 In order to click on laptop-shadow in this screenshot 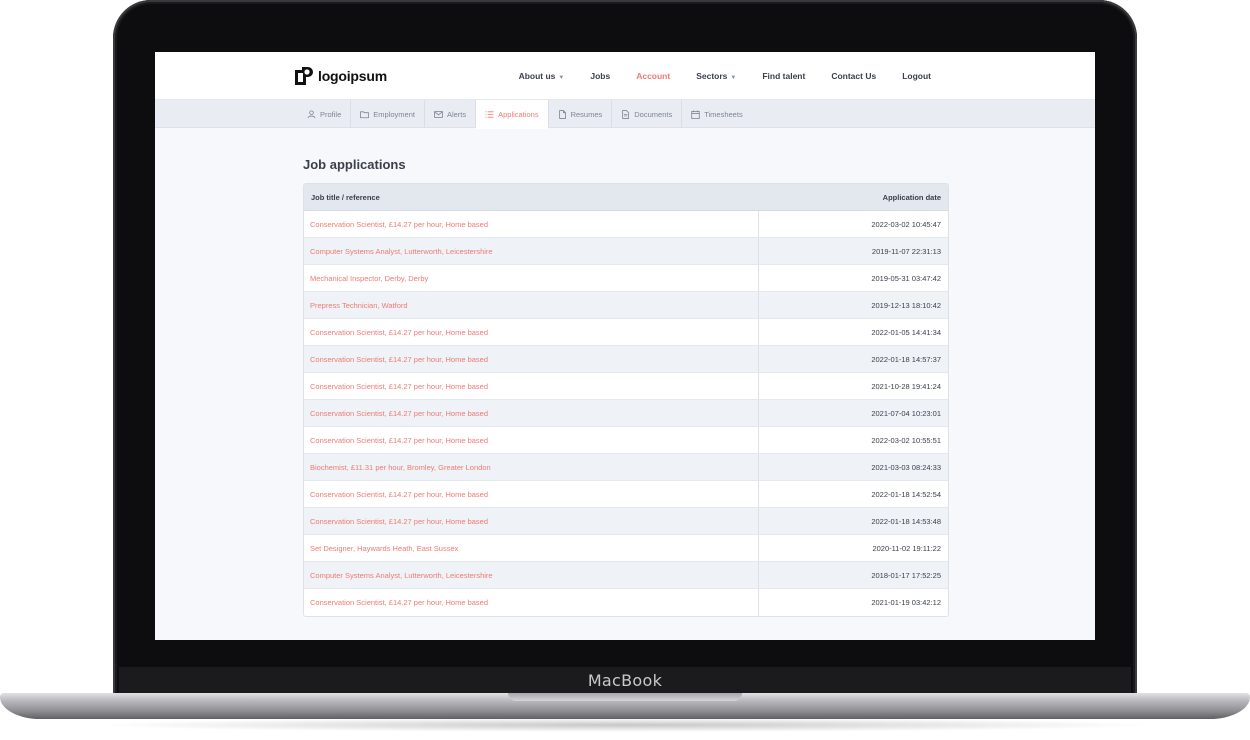, I will do `click(625, 725)`.